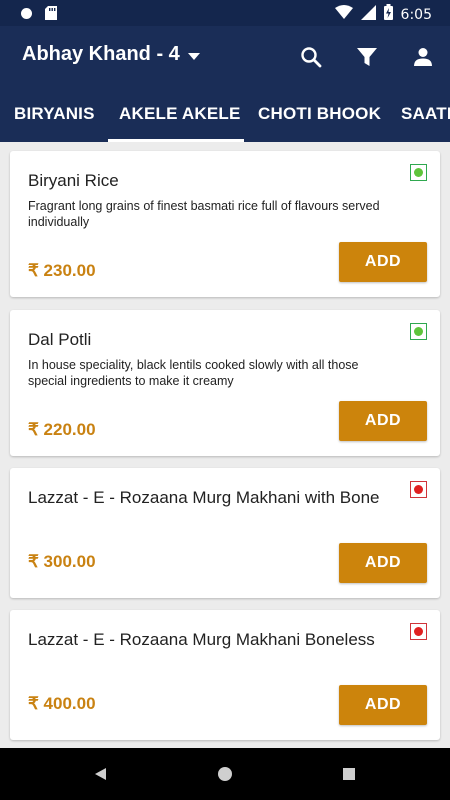 This screenshot has height=800, width=450. What do you see at coordinates (349, 774) in the screenshot?
I see `recents-icon` at bounding box center [349, 774].